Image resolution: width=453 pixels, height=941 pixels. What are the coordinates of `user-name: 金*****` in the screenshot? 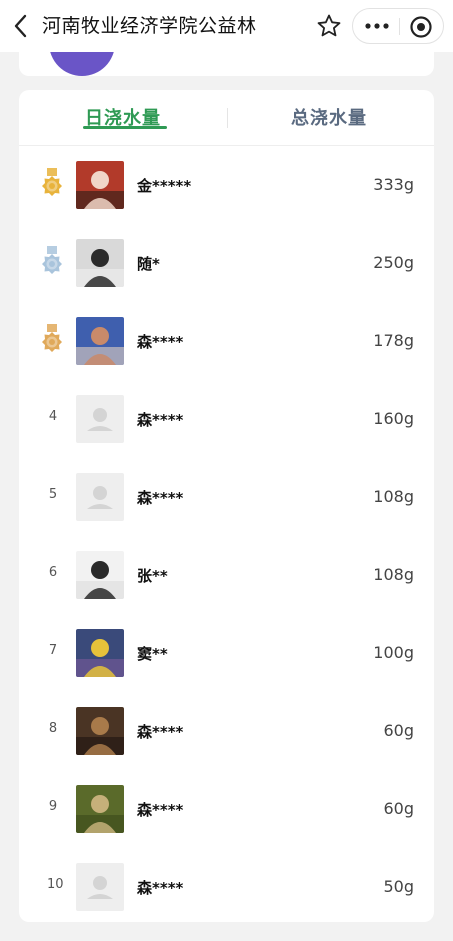 It's located at (164, 186).